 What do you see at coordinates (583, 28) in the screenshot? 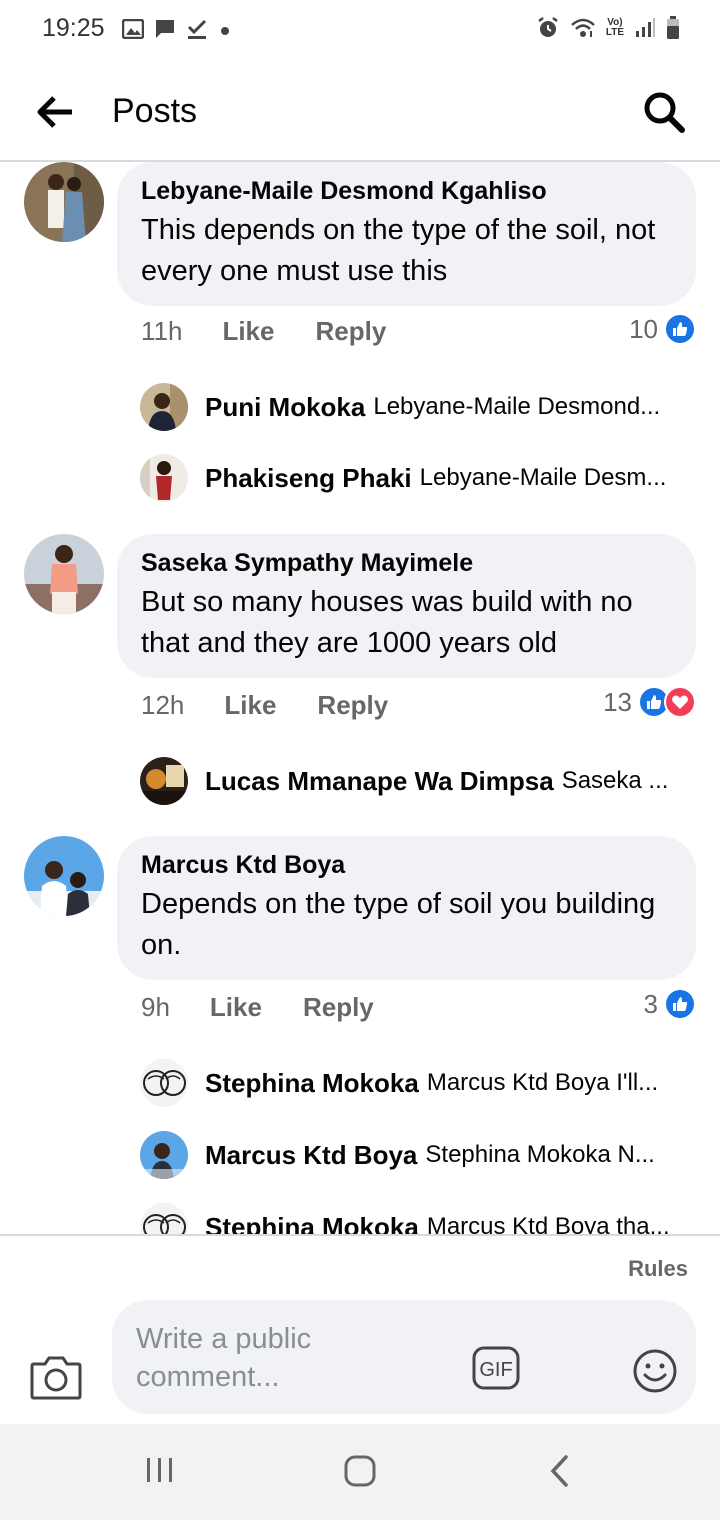
I see `wifi-icon` at bounding box center [583, 28].